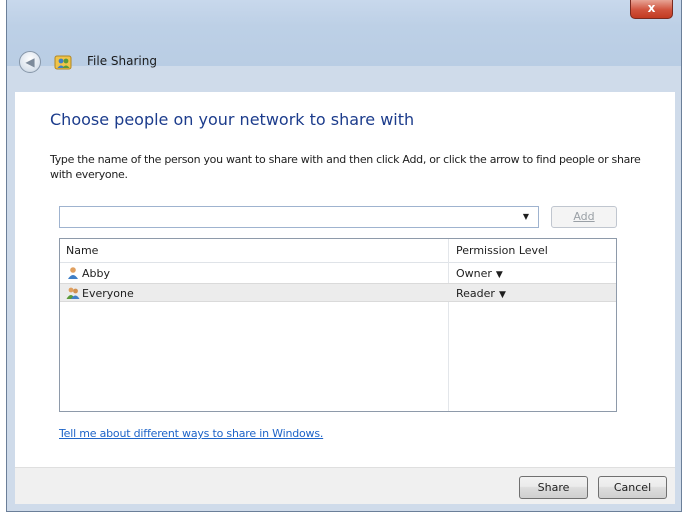 This screenshot has height=512, width=682. I want to click on list-row-everyone: Everyone Reader ▼, so click(338, 292).